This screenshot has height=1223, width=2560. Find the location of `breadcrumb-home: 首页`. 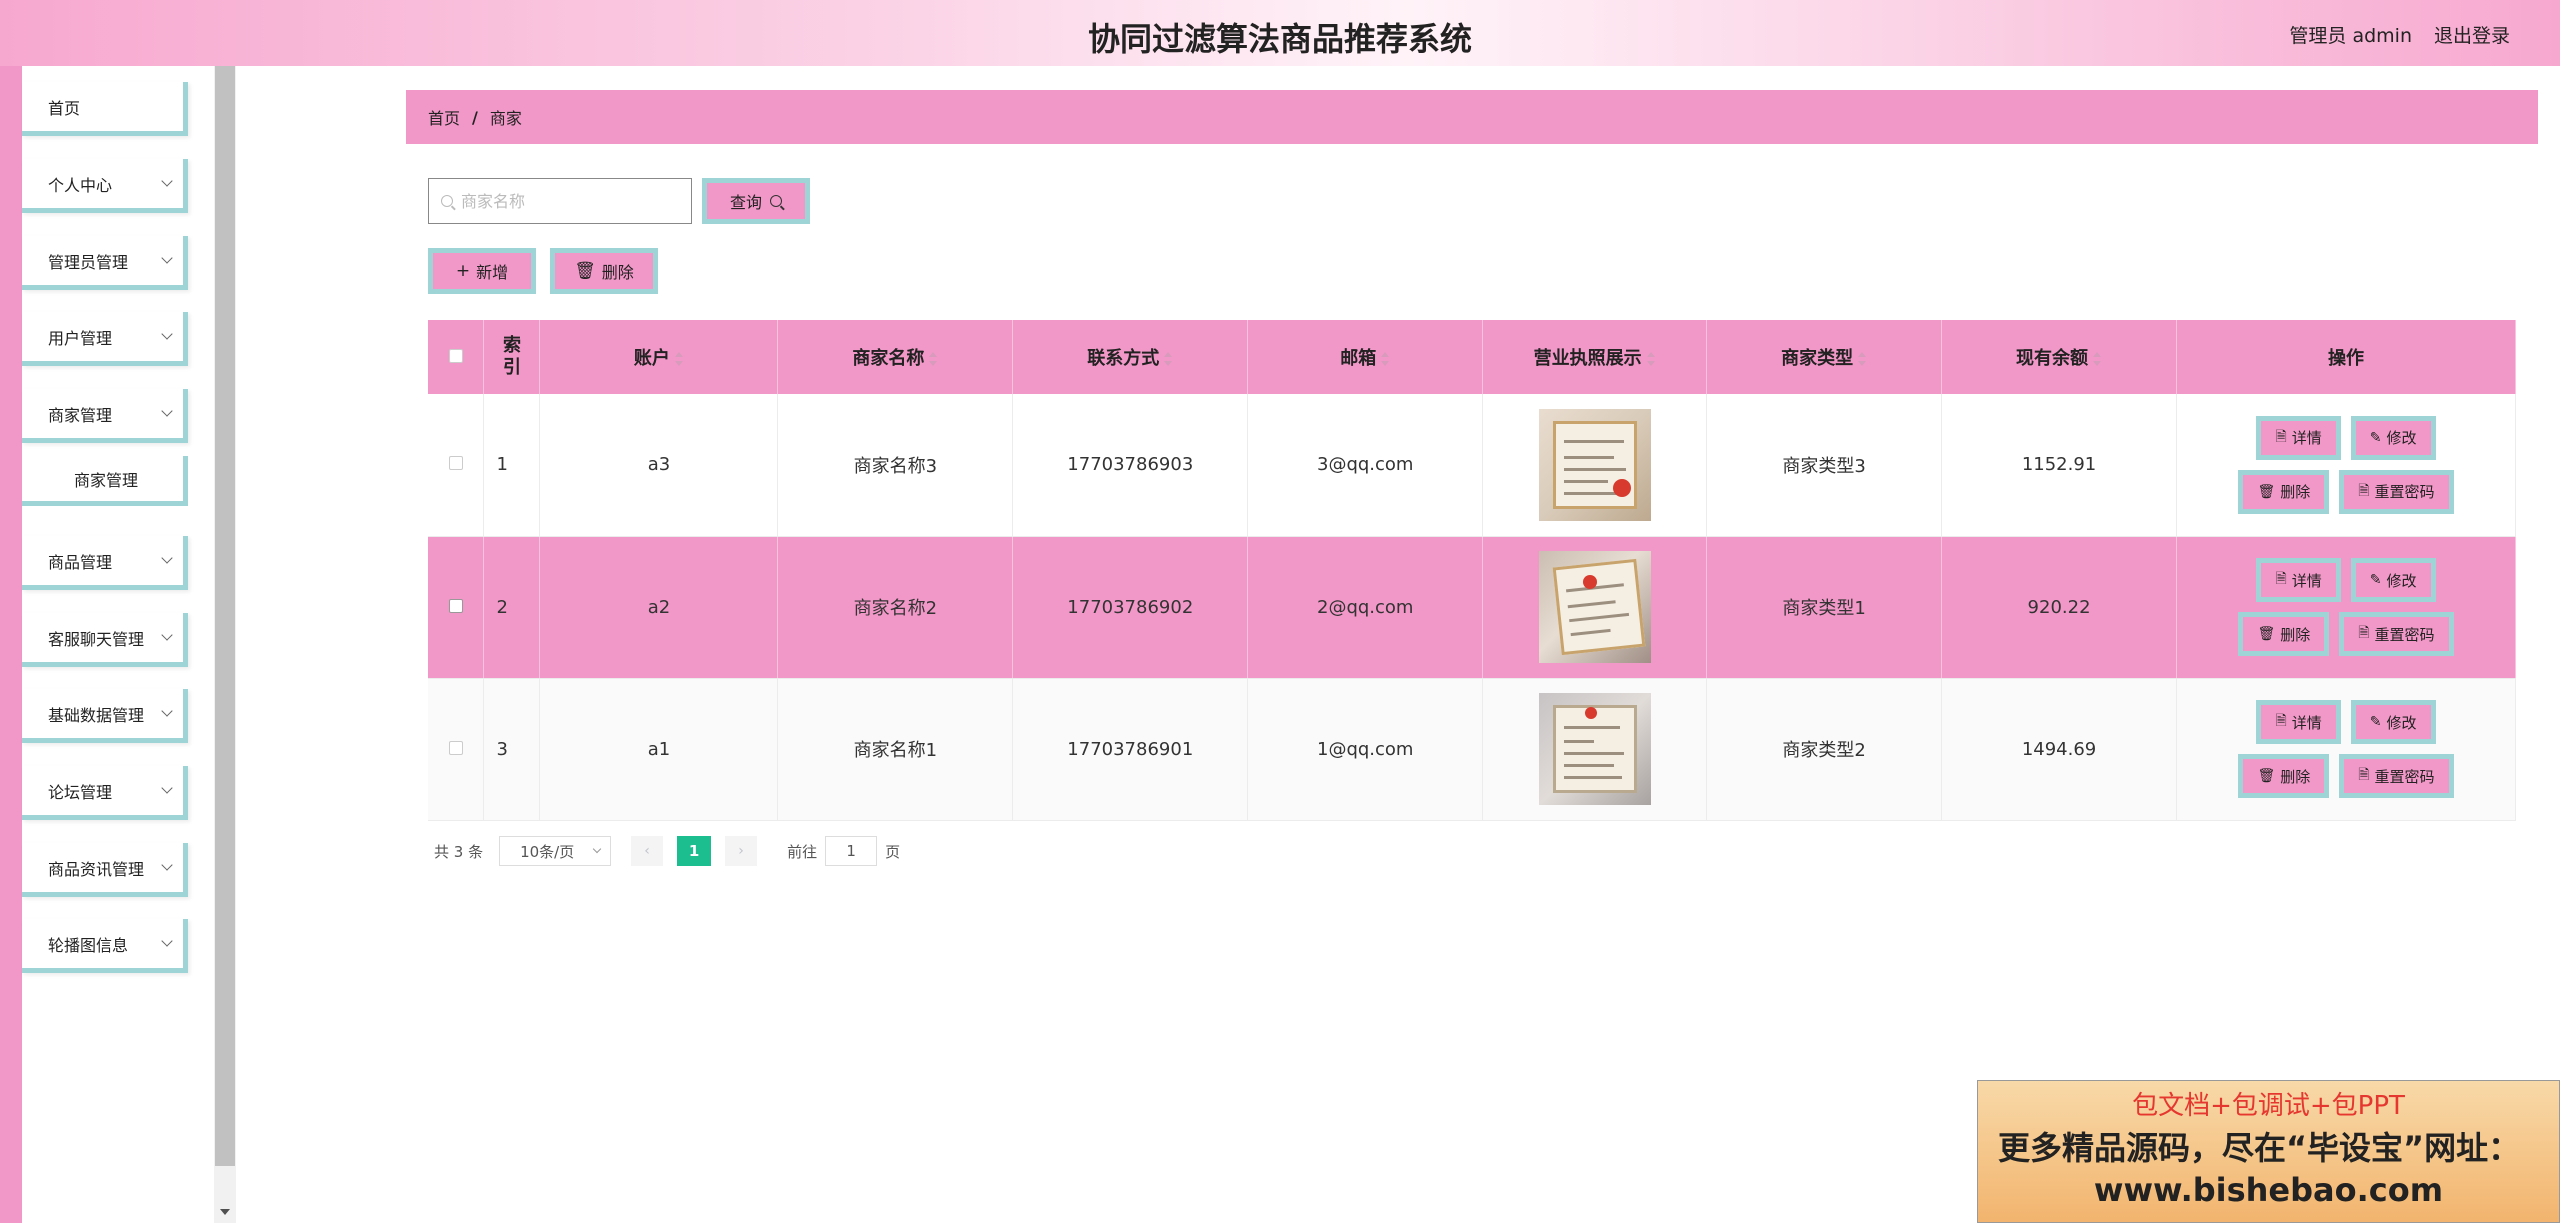

breadcrumb-home: 首页 is located at coordinates (444, 117).